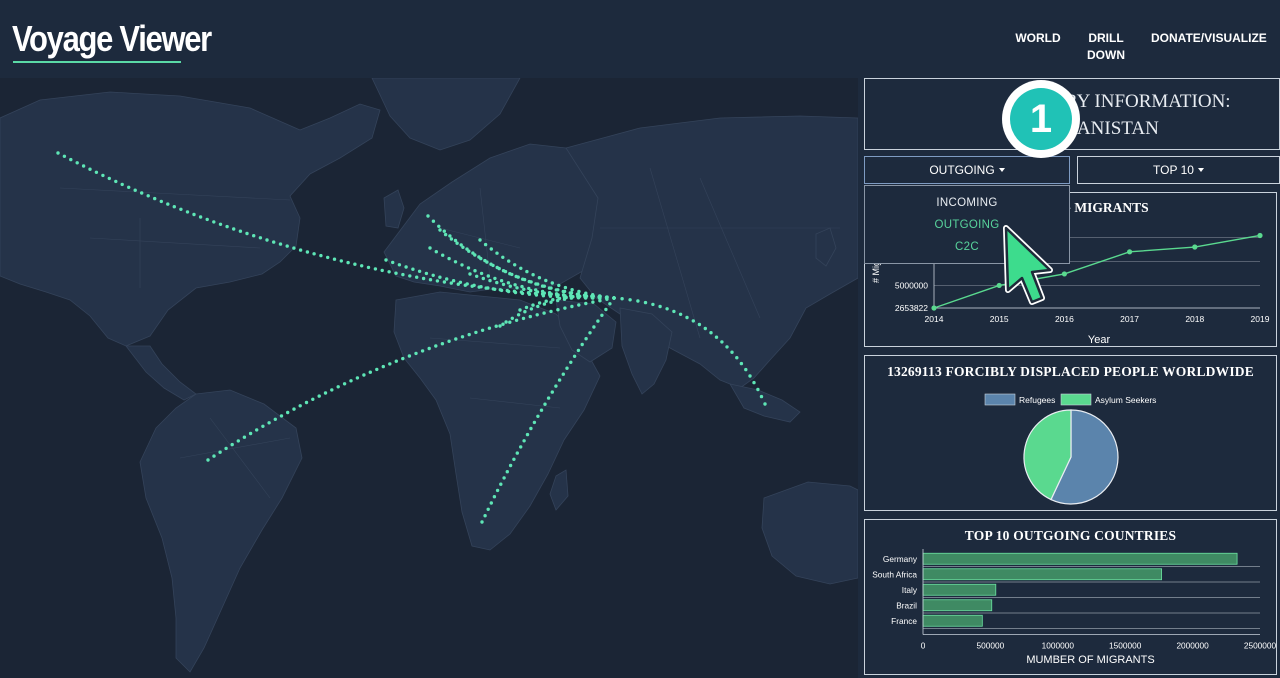 The image size is (1280, 678). What do you see at coordinates (1038, 38) in the screenshot?
I see `nav-world: WORLD` at bounding box center [1038, 38].